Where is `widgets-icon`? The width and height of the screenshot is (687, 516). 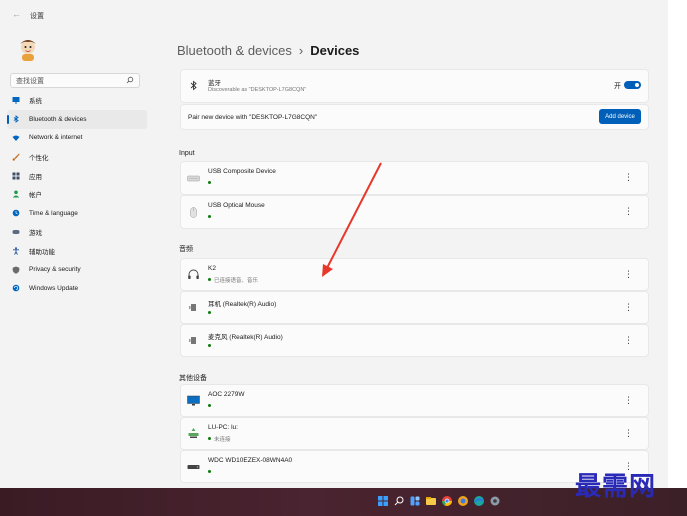 widgets-icon is located at coordinates (415, 501).